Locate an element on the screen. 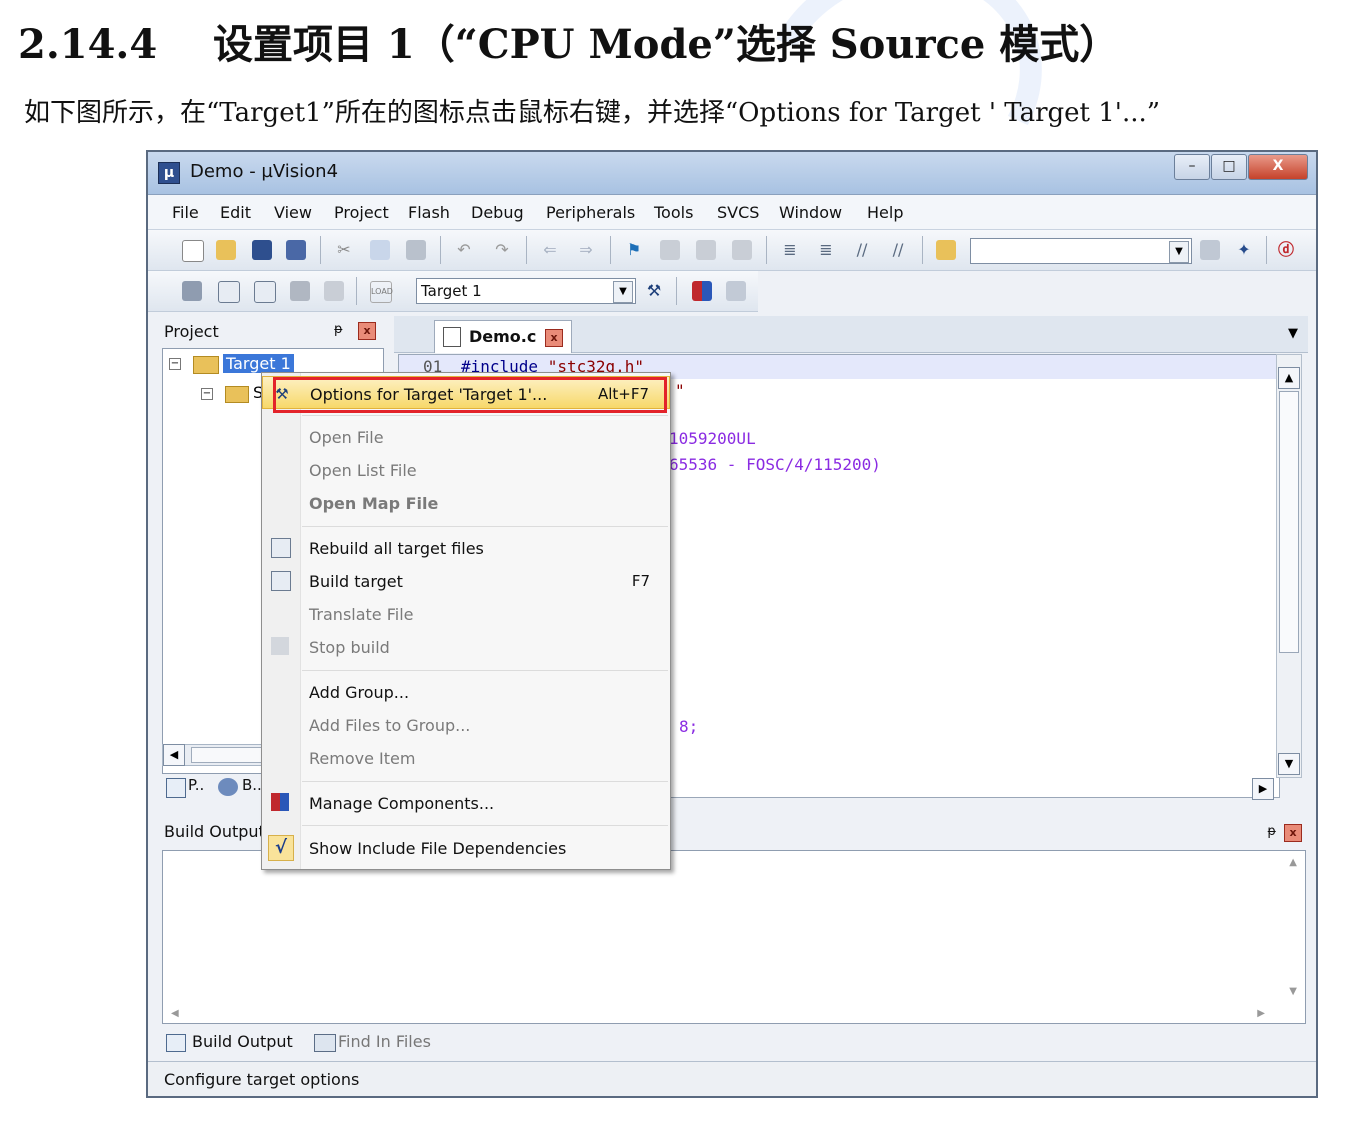 The height and width of the screenshot is (1125, 1347). find-combo: ▼ is located at coordinates (1081, 251).